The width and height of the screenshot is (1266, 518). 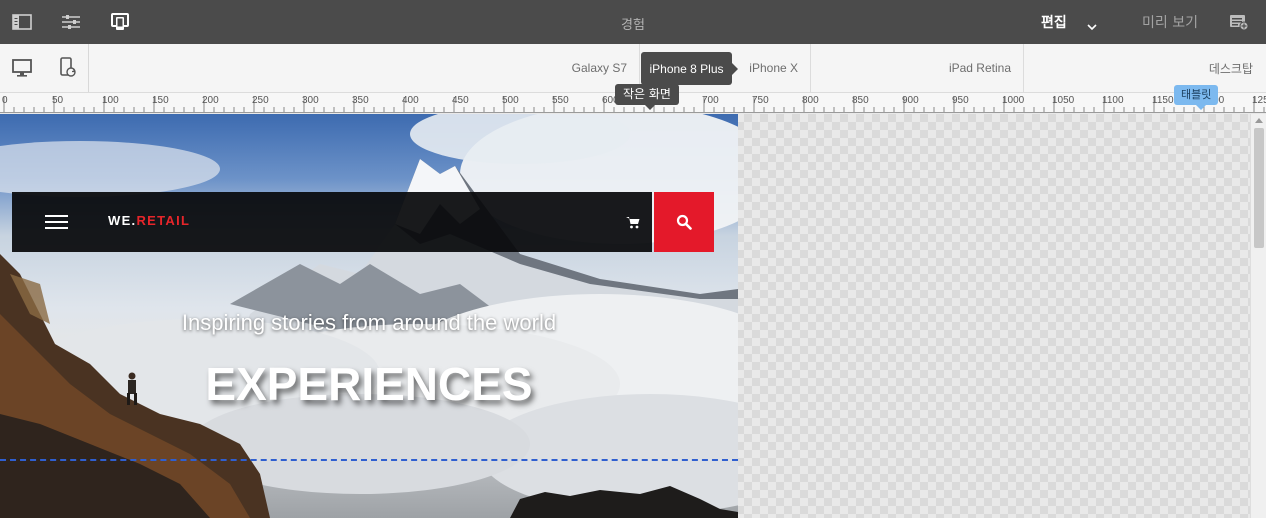 I want to click on canvas-scrollbar, so click(x=1258, y=316).